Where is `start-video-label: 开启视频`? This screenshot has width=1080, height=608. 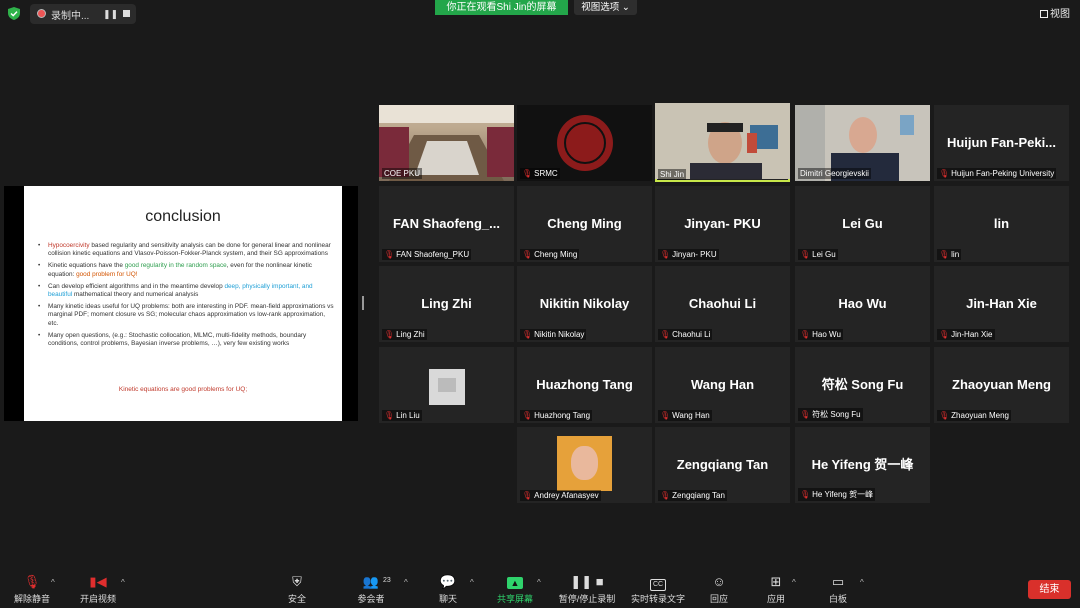
start-video-label: 开启视频 is located at coordinates (97, 599).